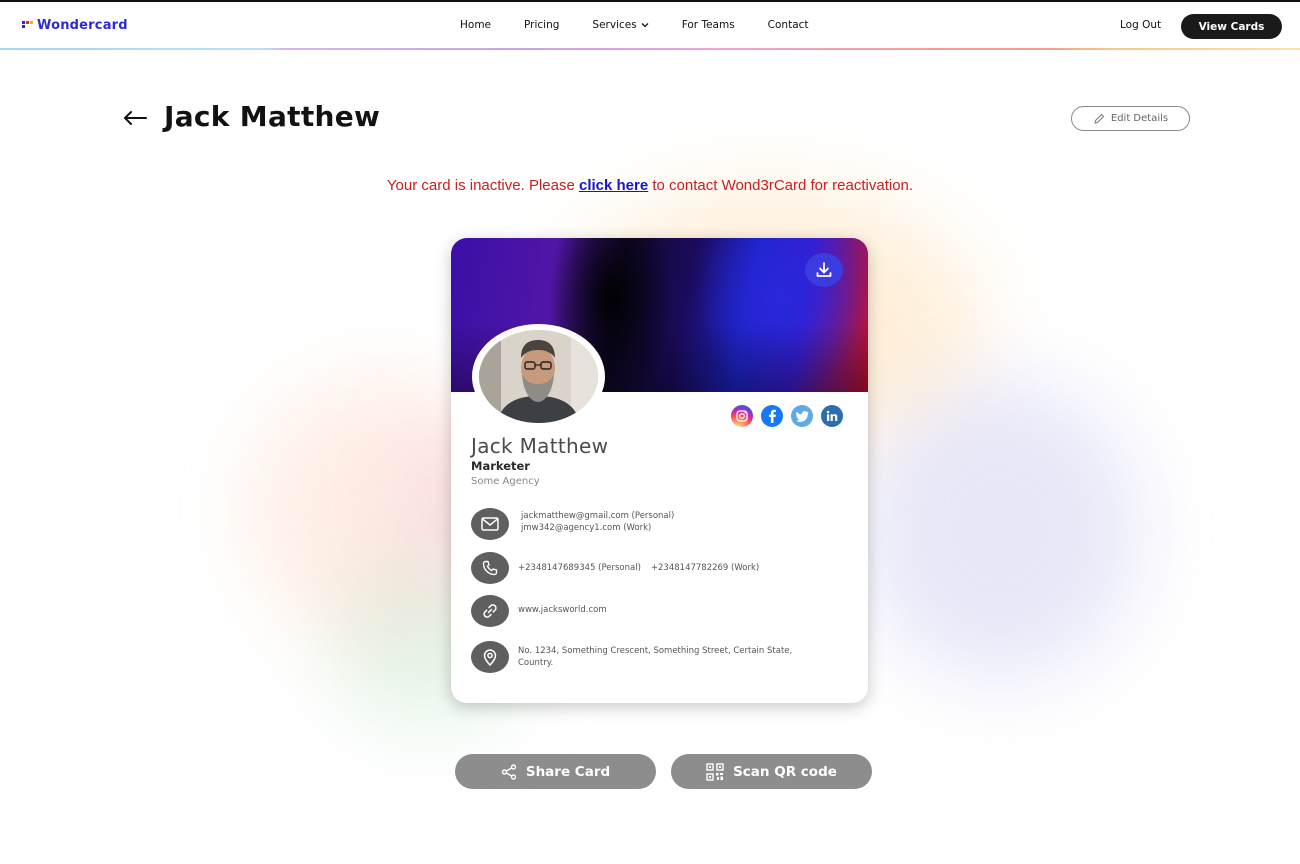 This screenshot has width=1300, height=864. I want to click on back-button, so click(136, 118).